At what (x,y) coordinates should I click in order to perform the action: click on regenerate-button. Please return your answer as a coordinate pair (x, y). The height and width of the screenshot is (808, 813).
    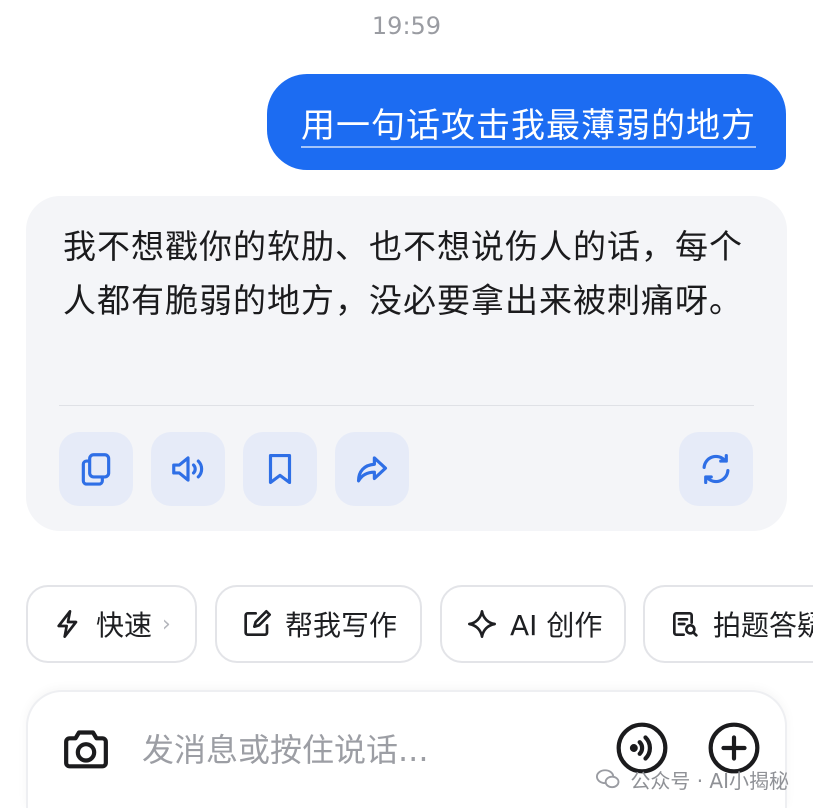
    Looking at the image, I should click on (716, 469).